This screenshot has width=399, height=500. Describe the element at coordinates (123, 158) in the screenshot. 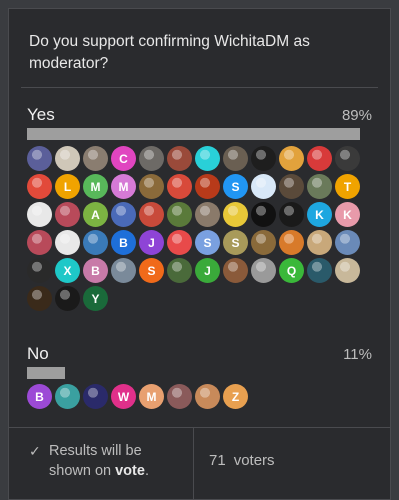

I see `voter-avatar: C` at that location.